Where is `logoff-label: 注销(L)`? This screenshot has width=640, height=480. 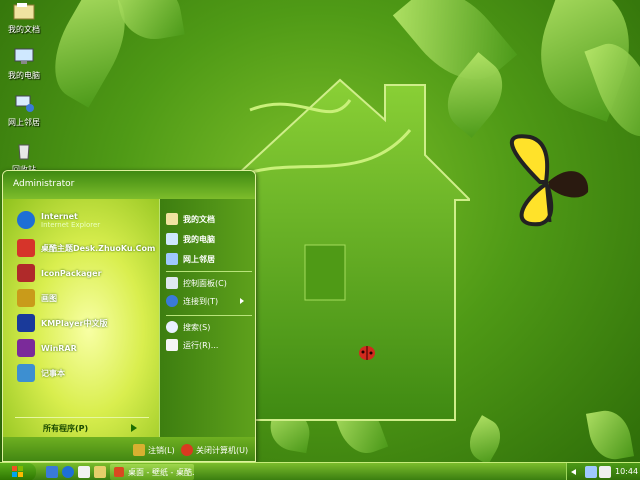 logoff-label: 注销(L) is located at coordinates (161, 450).